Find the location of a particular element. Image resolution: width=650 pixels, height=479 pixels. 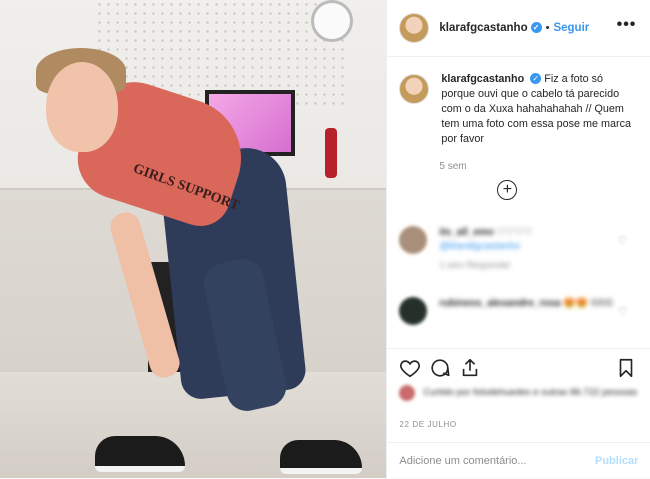

comment-content: ♡♡♡♡ is located at coordinates (514, 232).